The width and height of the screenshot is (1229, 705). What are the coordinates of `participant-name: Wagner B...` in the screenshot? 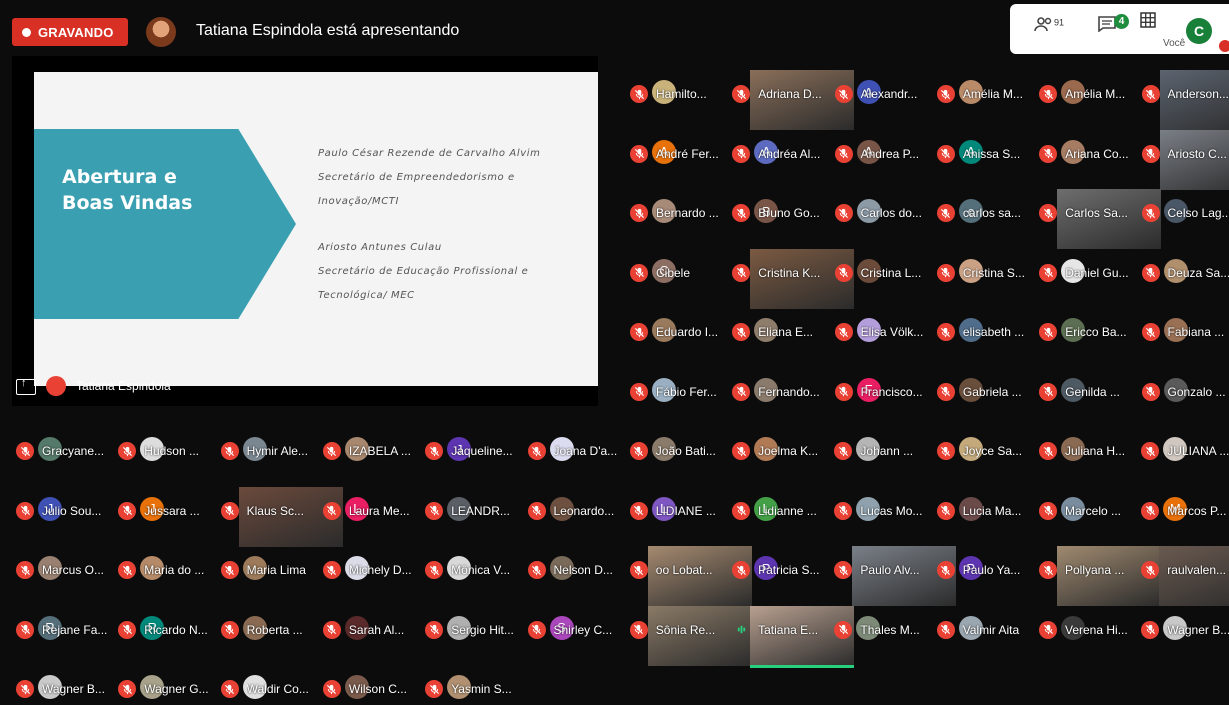 It's located at (1198, 630).